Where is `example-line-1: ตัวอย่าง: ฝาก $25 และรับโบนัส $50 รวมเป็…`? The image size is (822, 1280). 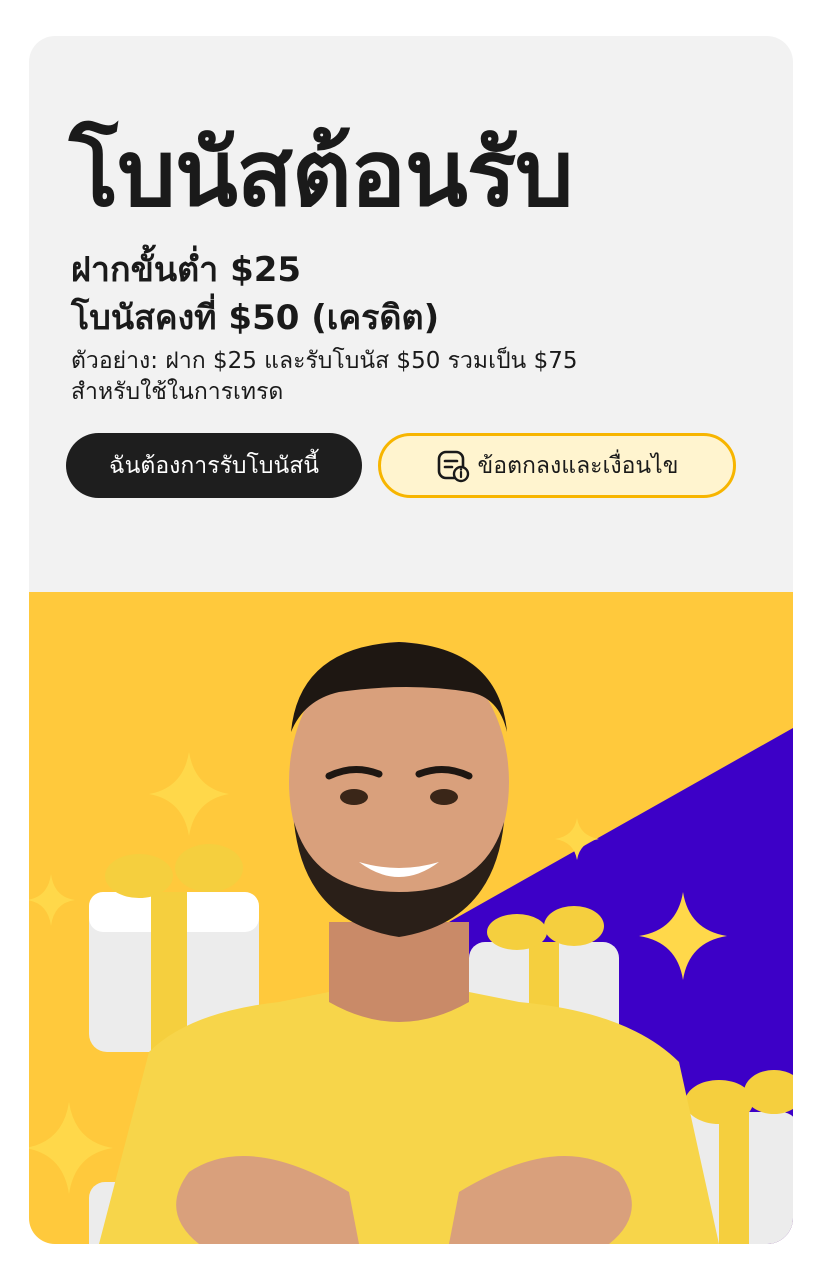 example-line-1: ตัวอย่าง: ฝาก $25 และรับโบนัส $50 รวมเป็… is located at coordinates (324, 361).